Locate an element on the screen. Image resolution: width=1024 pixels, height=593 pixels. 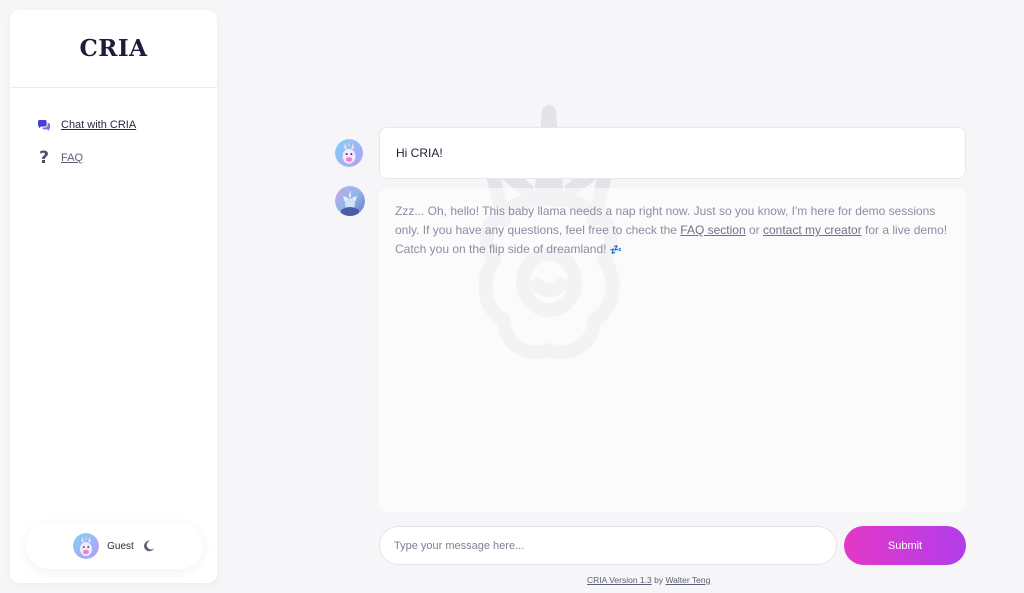
sidebar-nav: Chat with CRIA ? FAQ is located at coordinates (113, 129).